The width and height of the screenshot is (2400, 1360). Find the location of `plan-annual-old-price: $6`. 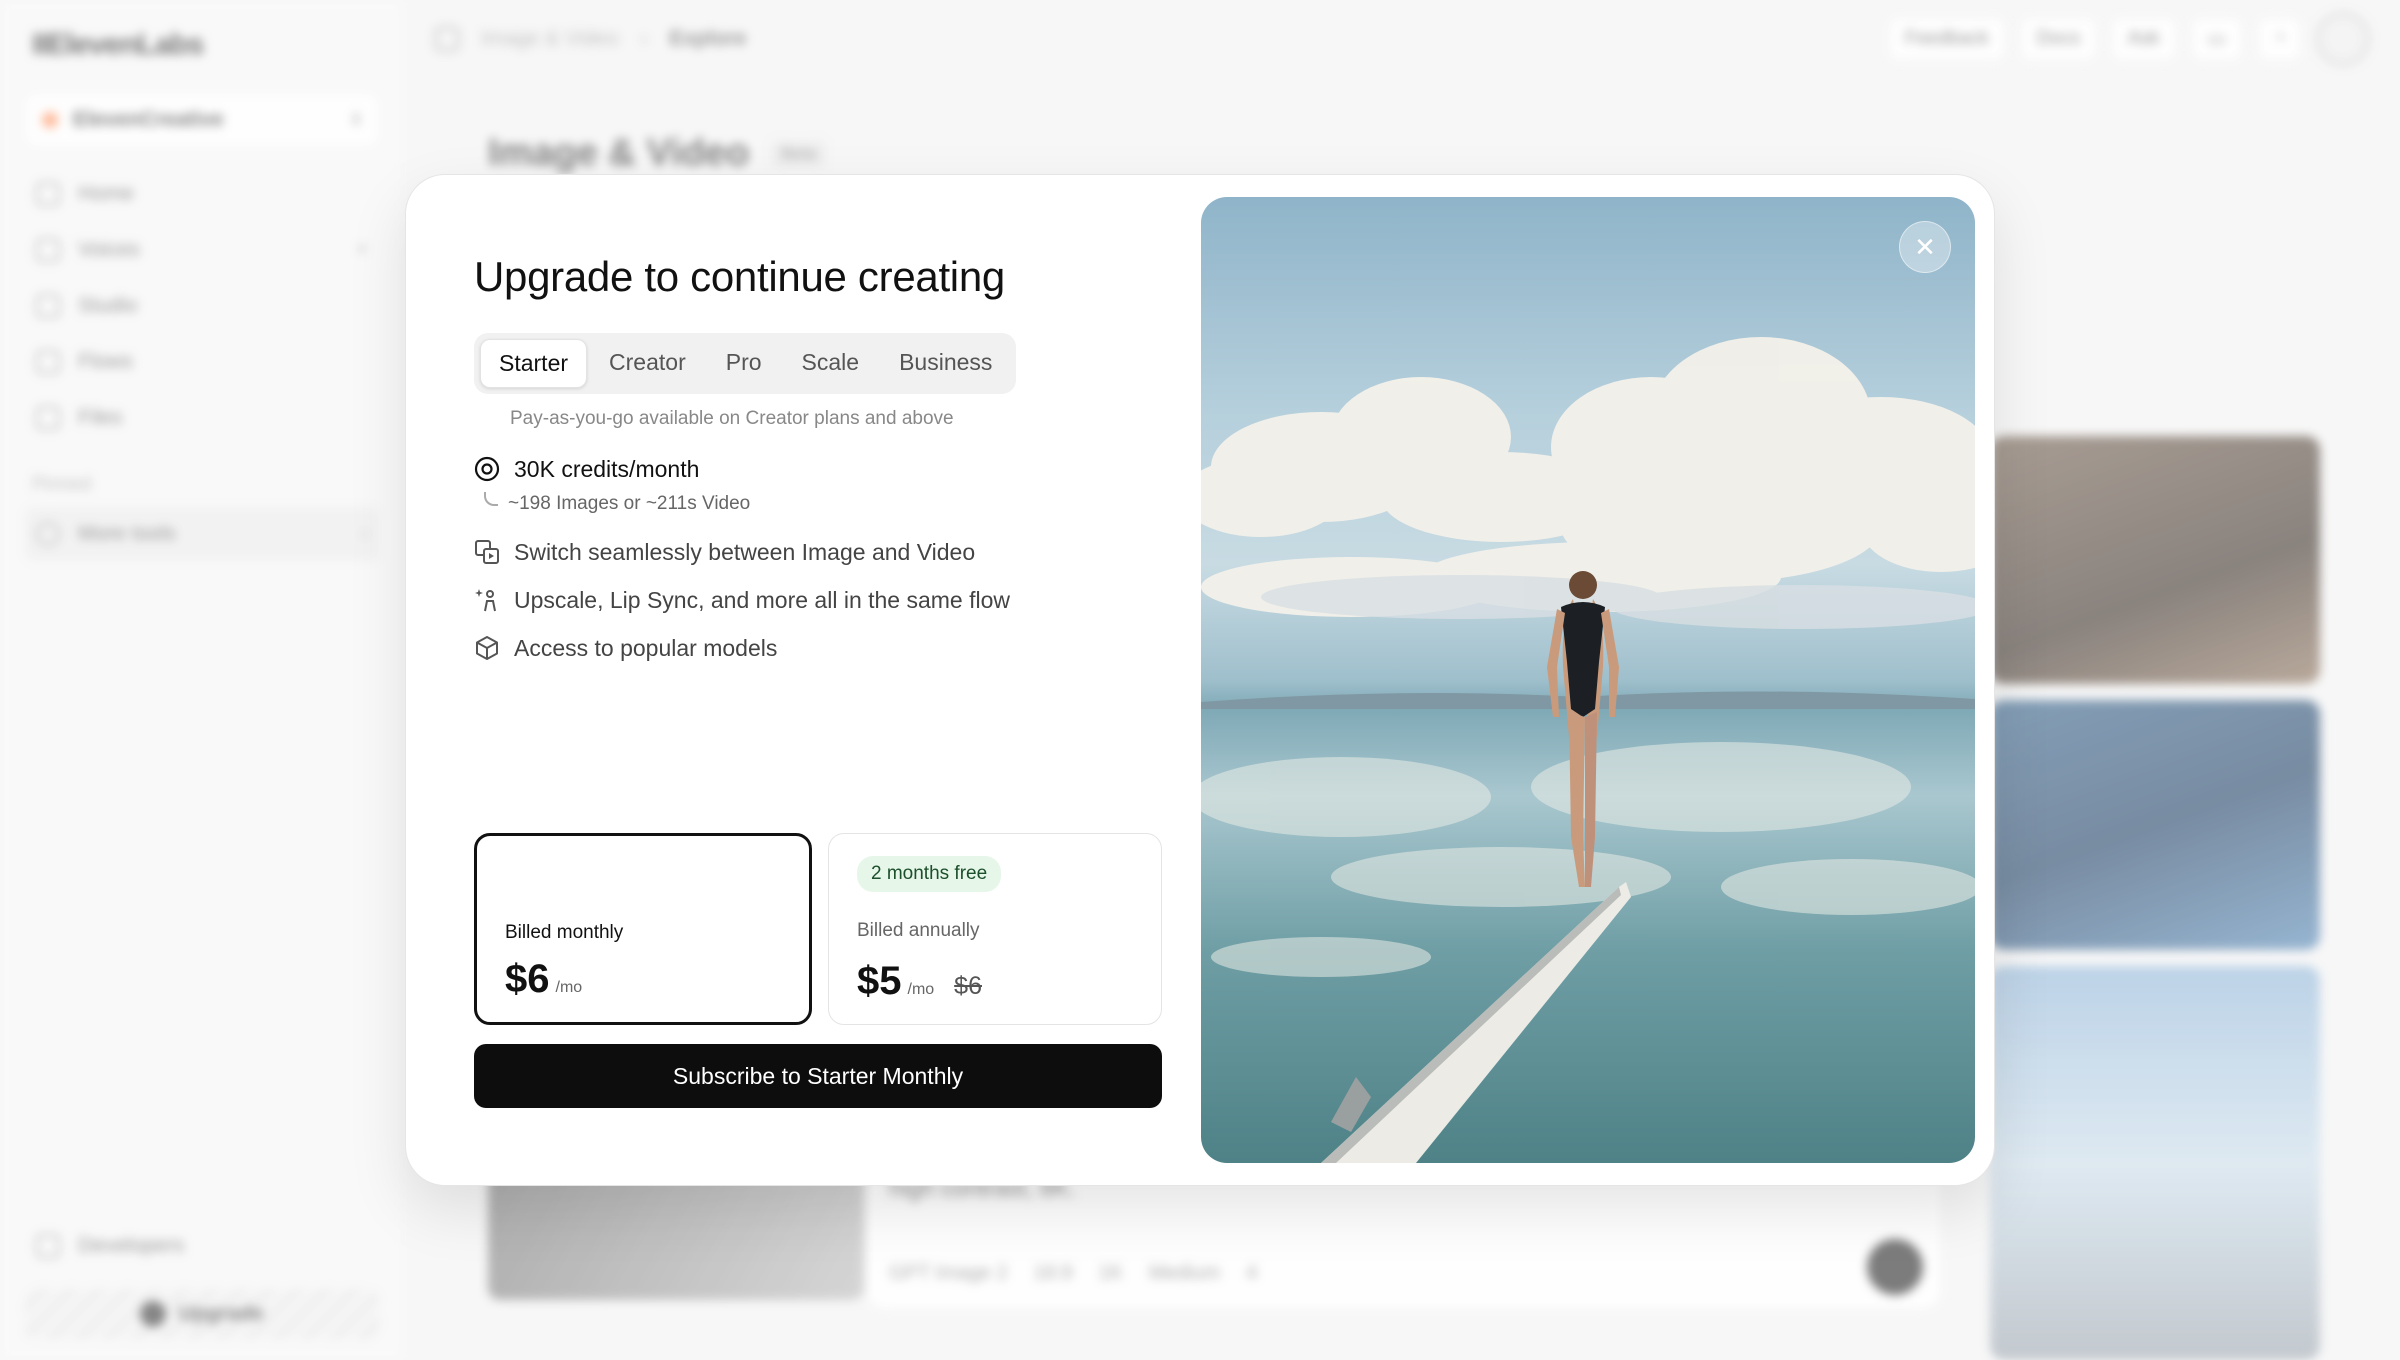

plan-annual-old-price: $6 is located at coordinates (968, 986).